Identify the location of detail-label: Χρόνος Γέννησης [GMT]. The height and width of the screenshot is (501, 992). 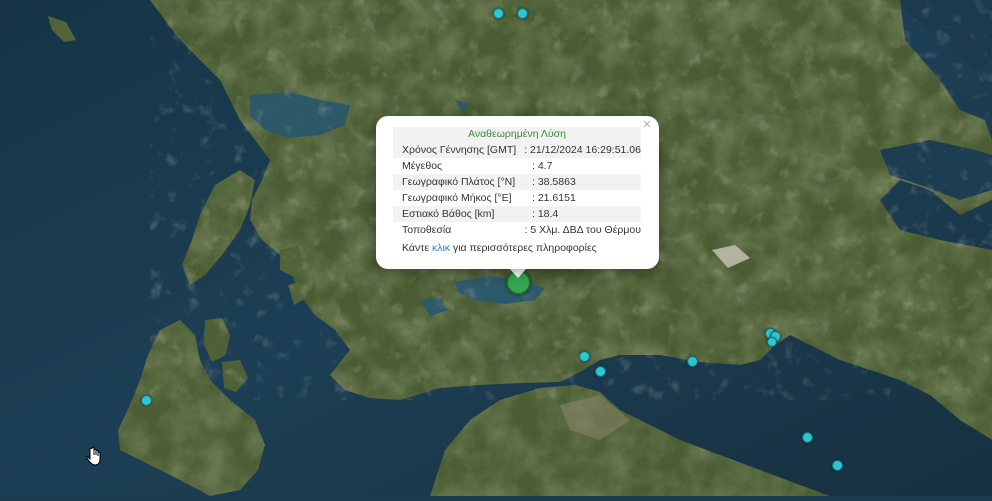
(459, 150).